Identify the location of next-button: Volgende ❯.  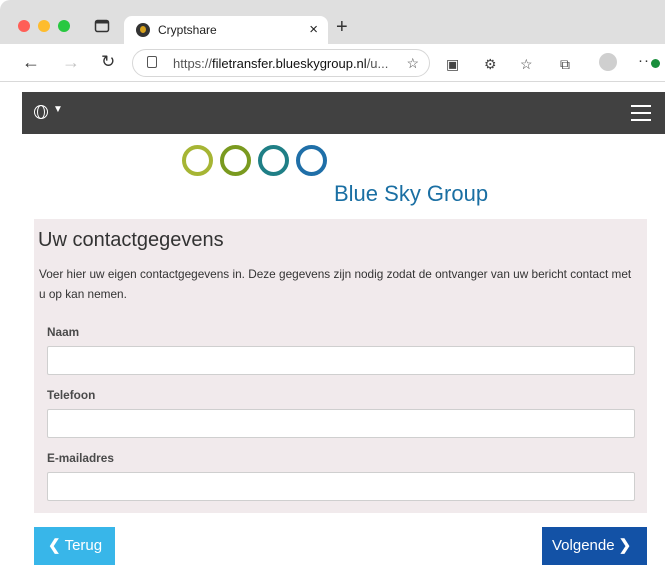
(594, 546).